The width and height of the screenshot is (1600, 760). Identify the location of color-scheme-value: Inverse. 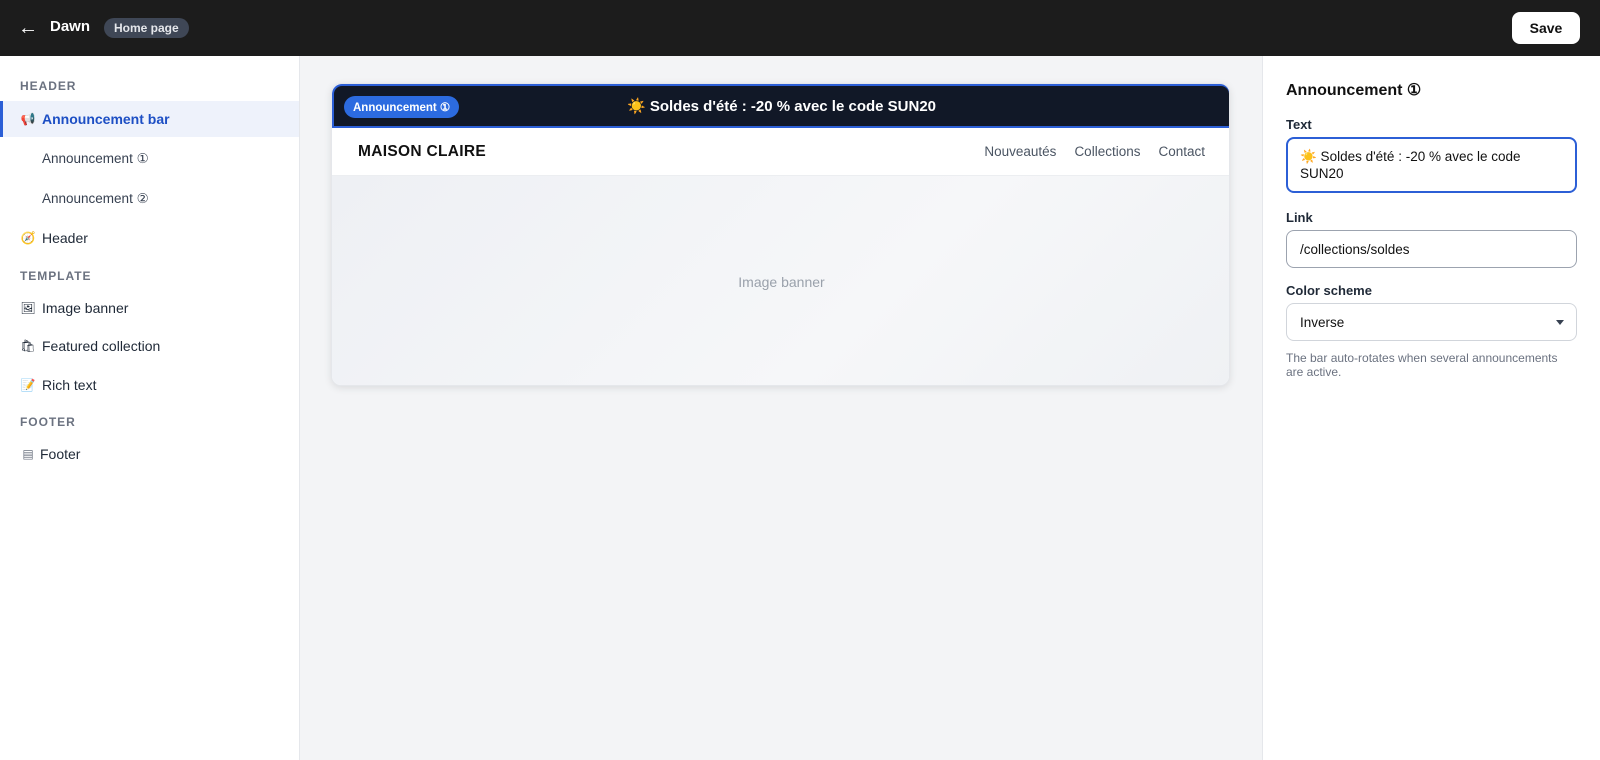
(1322, 322).